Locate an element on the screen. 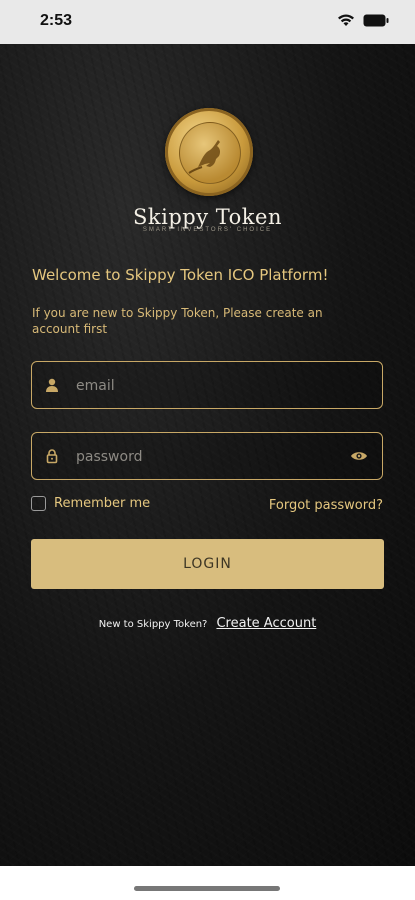  remember-checkbox is located at coordinates (38, 503).